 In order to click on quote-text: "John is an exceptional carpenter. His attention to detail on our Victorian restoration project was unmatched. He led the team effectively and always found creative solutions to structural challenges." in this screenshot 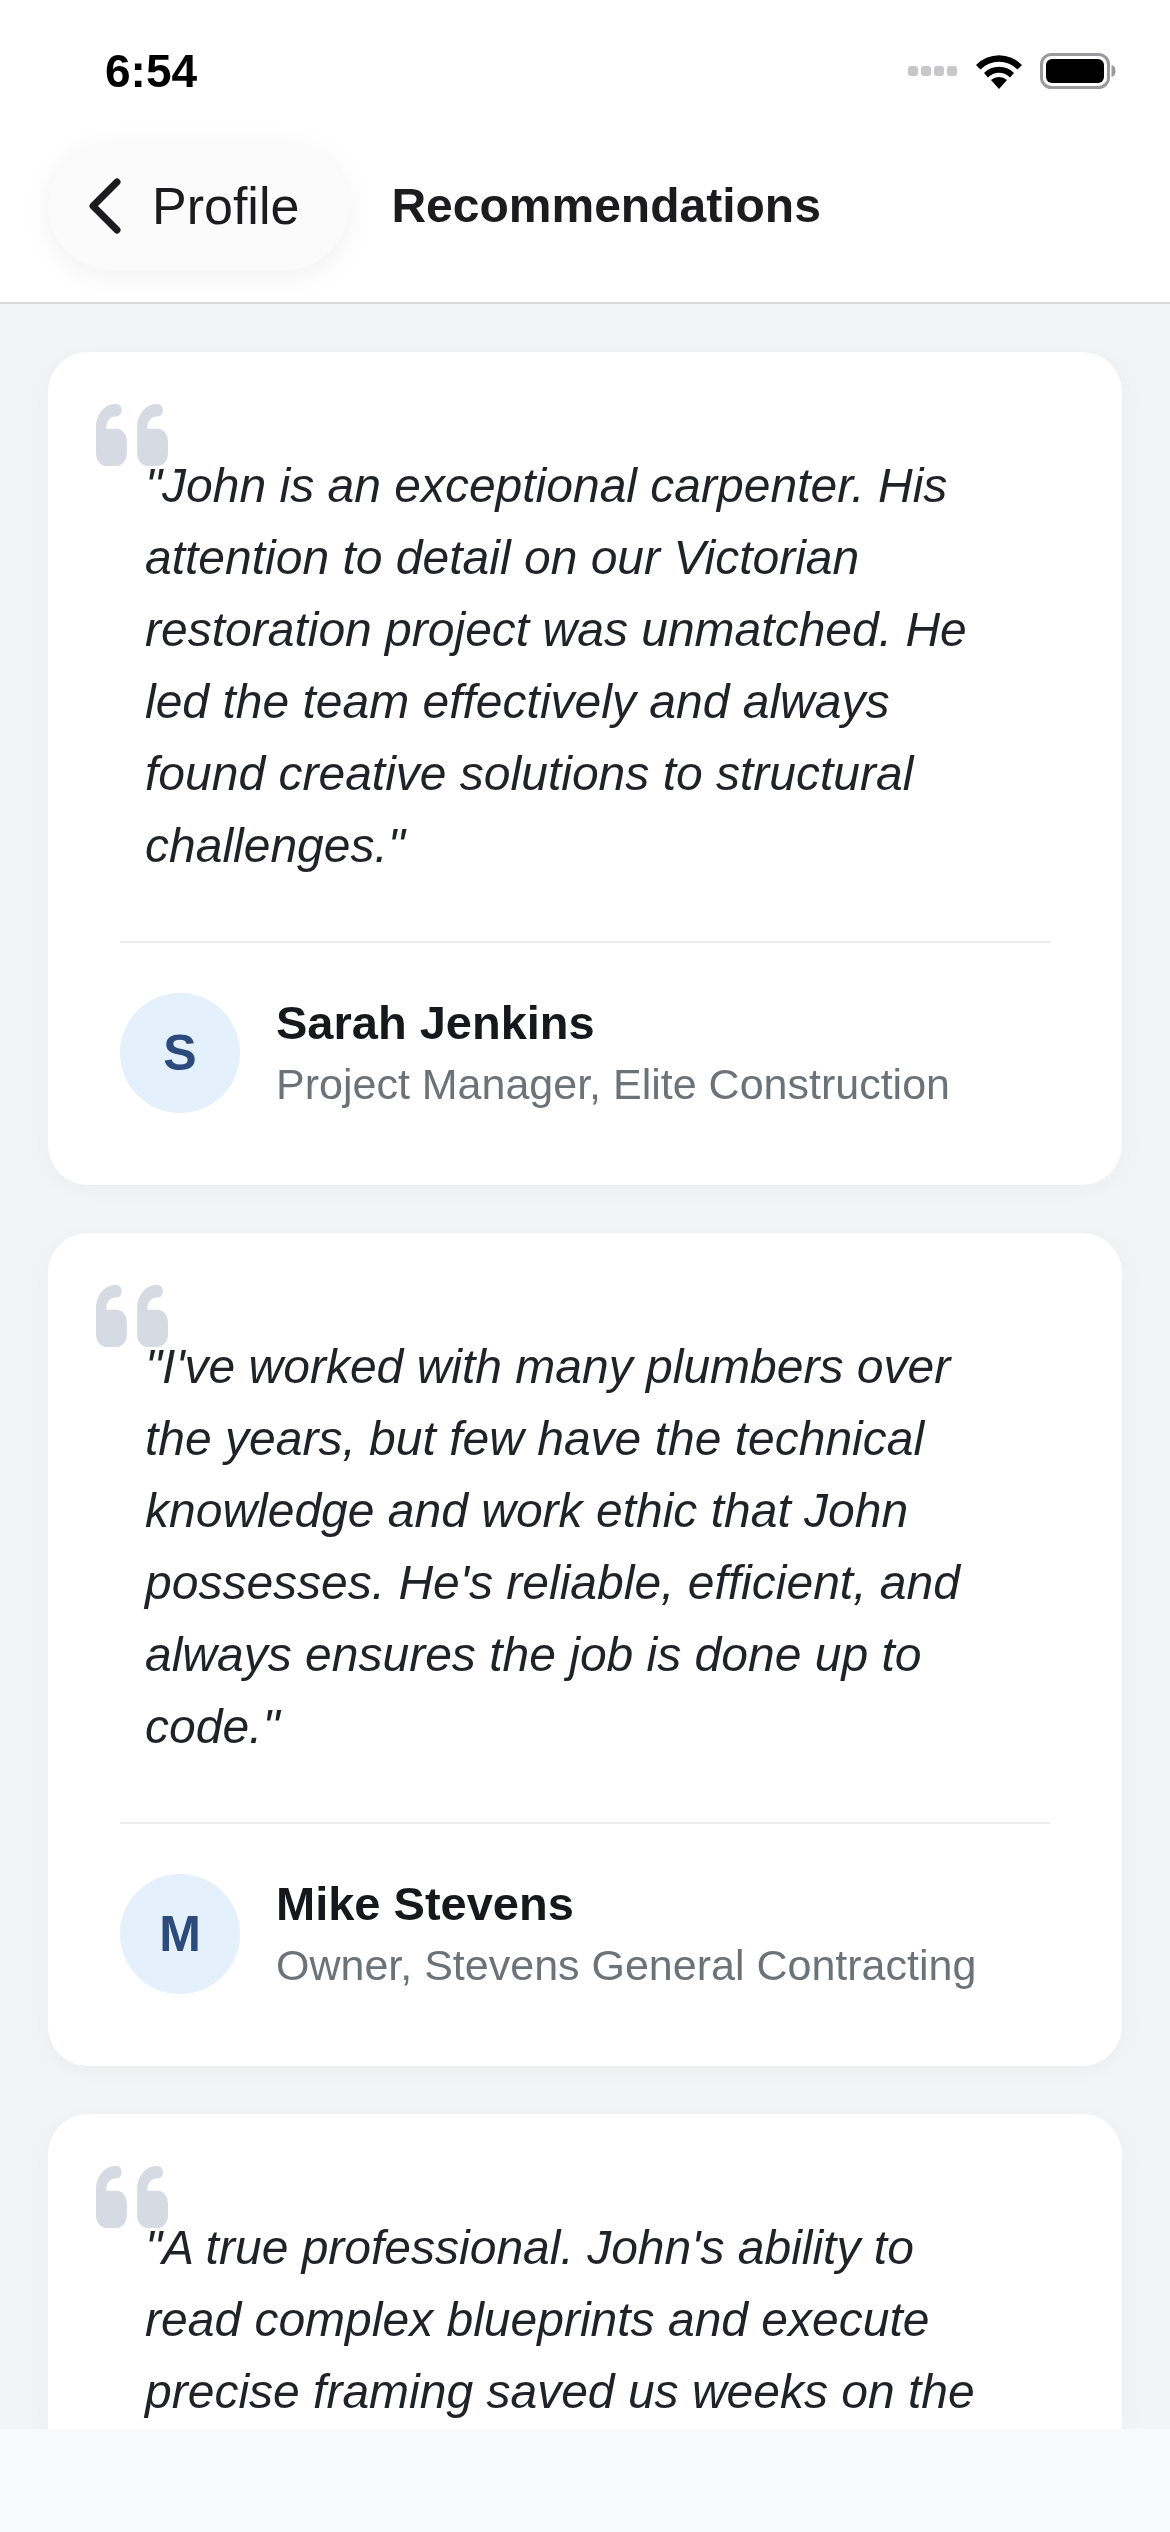, I will do `click(556, 666)`.